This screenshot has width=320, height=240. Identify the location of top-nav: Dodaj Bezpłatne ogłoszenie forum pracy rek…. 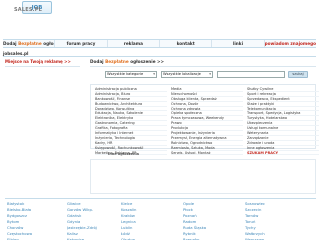
(159, 43).